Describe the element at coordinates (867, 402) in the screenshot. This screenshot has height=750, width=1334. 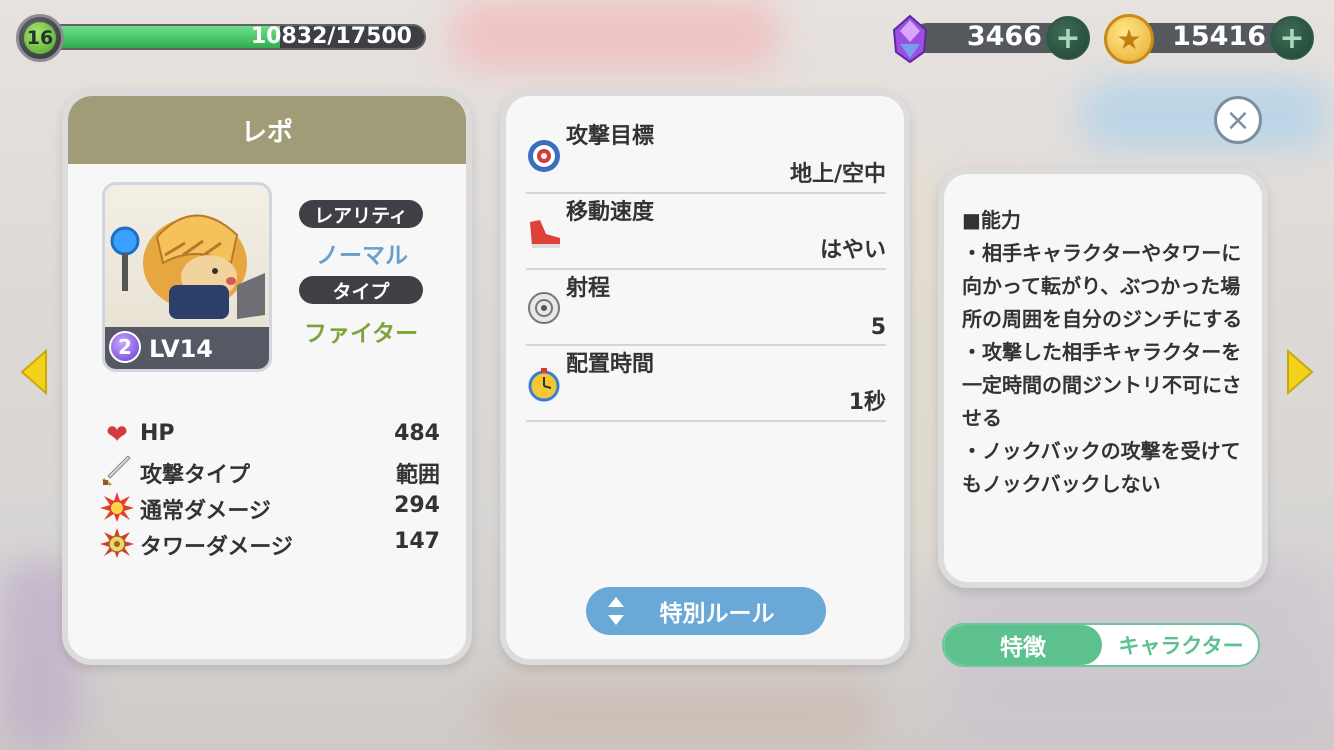
I see `attr-value: 1秒` at that location.